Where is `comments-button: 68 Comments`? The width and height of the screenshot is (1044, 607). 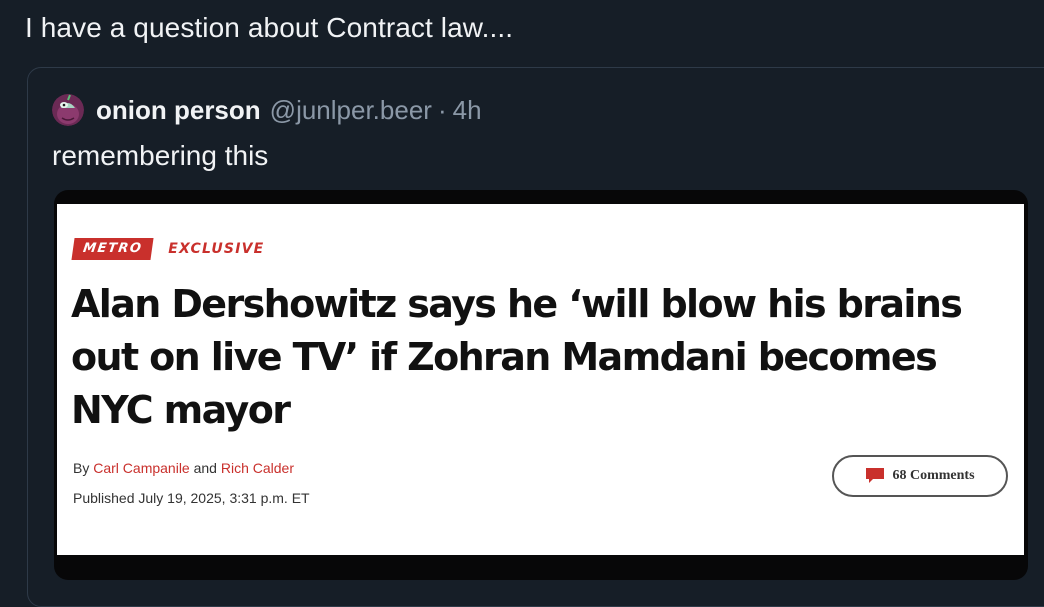
comments-button: 68 Comments is located at coordinates (920, 476).